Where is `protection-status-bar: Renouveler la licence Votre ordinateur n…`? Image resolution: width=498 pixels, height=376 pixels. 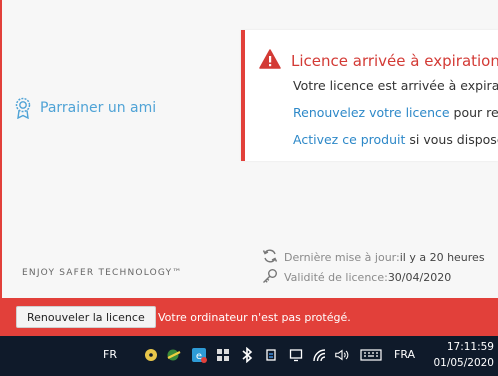
protection-status-bar: Renouveler la licence Votre ordinateur n… is located at coordinates (249, 317).